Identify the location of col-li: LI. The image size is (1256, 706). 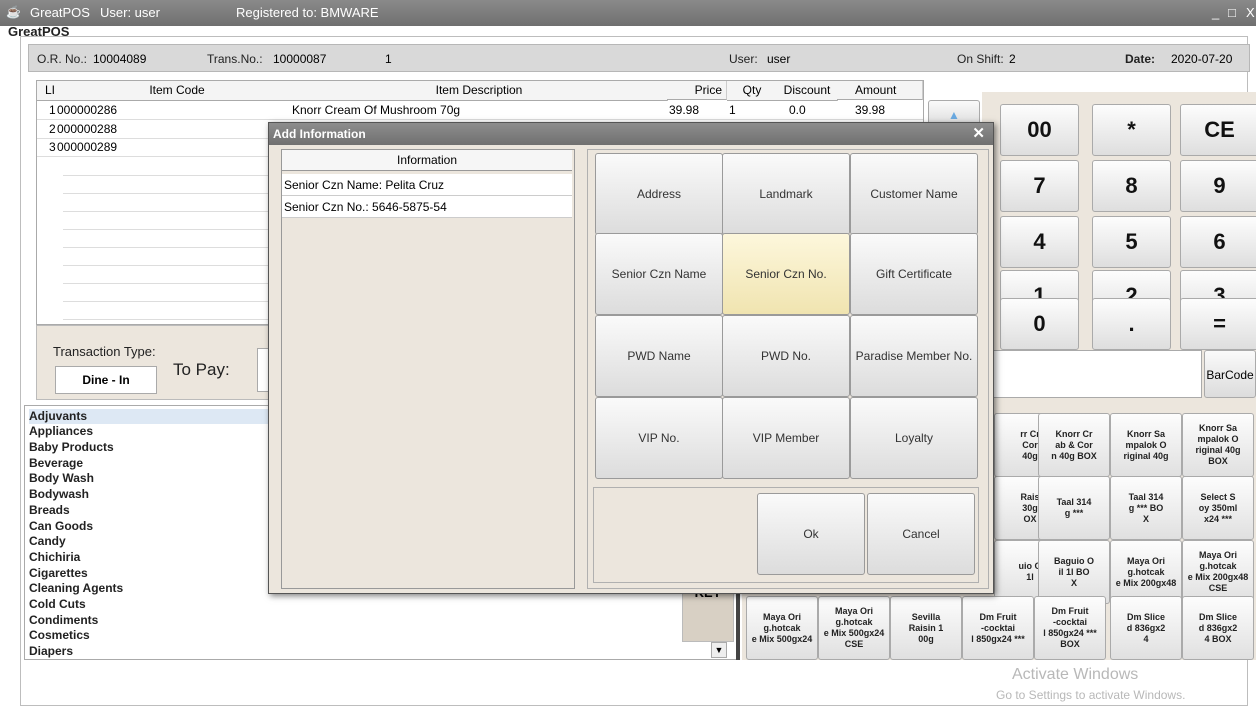
(50, 91).